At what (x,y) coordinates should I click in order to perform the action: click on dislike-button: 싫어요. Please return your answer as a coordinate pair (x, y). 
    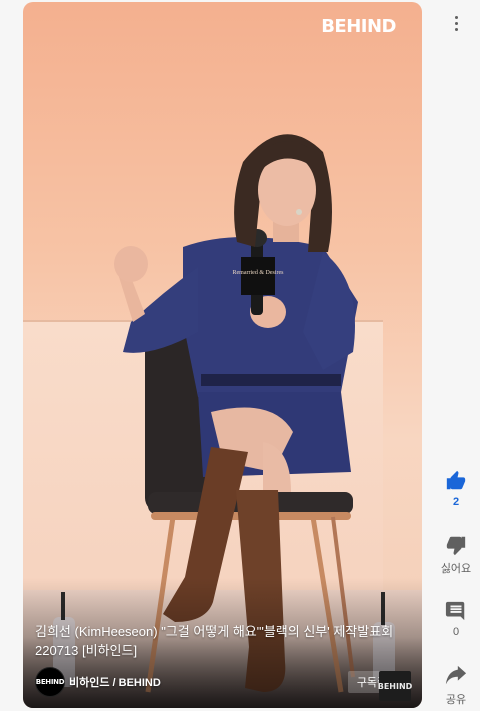
    Looking at the image, I should click on (456, 555).